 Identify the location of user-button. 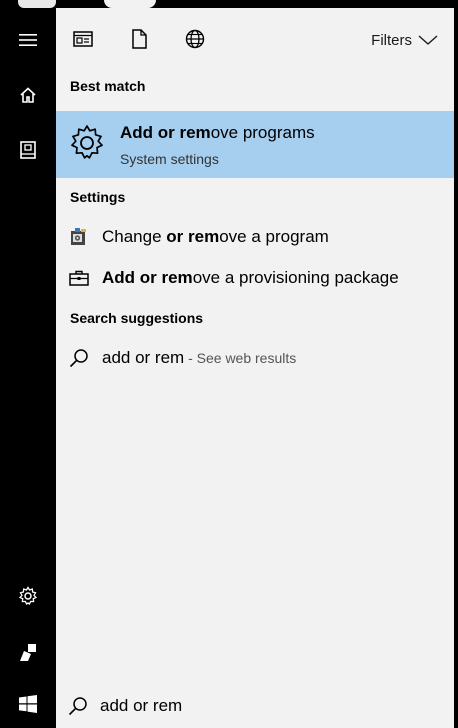
(28, 653).